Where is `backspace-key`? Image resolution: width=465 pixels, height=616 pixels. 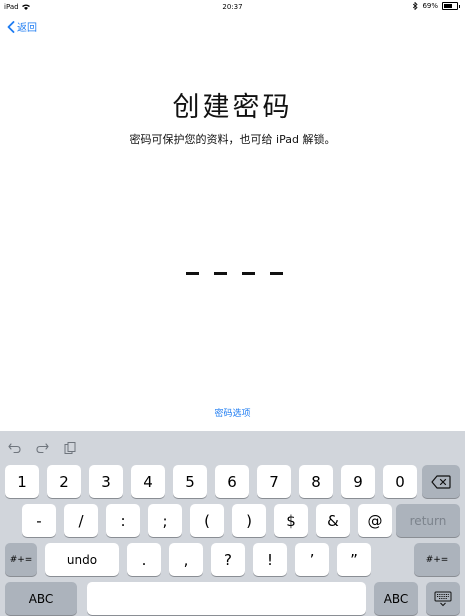
backspace-key is located at coordinates (441, 481).